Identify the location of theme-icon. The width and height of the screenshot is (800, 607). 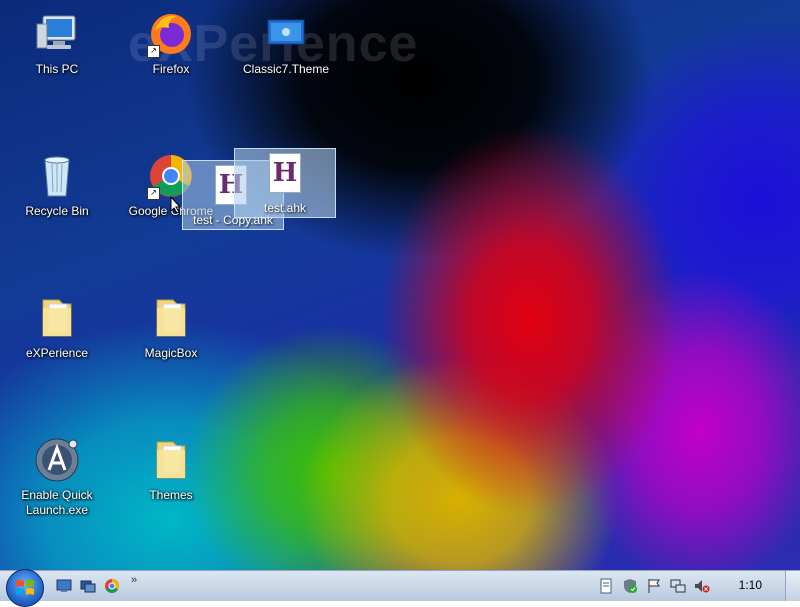
(286, 34).